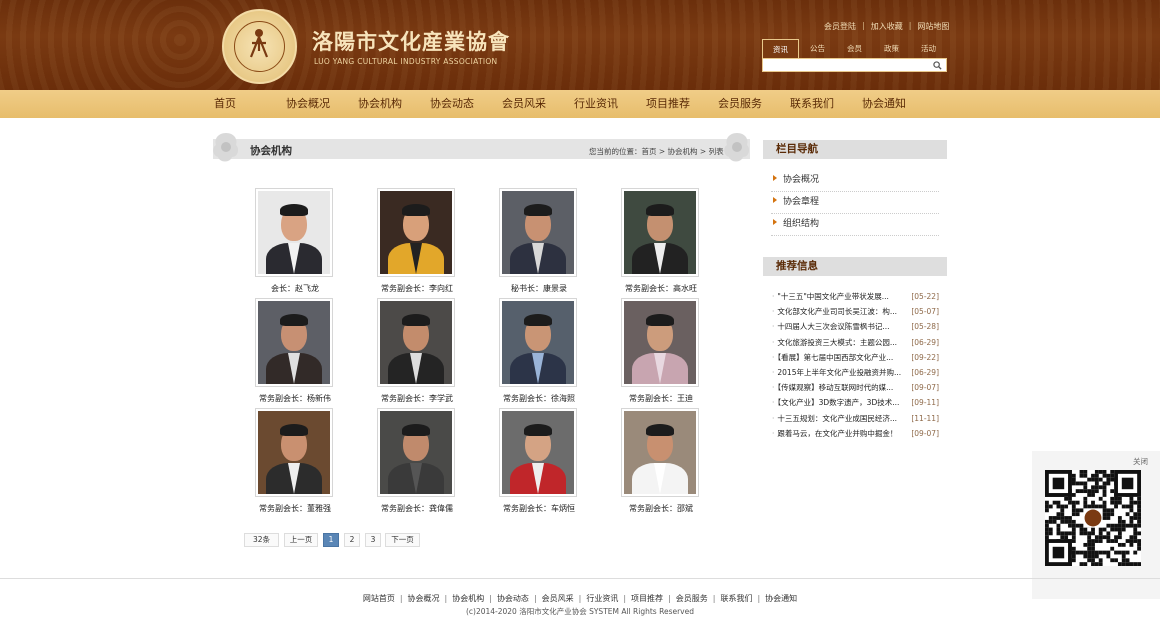 The image size is (1160, 637). What do you see at coordinates (855, 433) in the screenshot?
I see `news-item: · 跟着马云，在文化产业并购中掘金！ [09-07]` at bounding box center [855, 433].